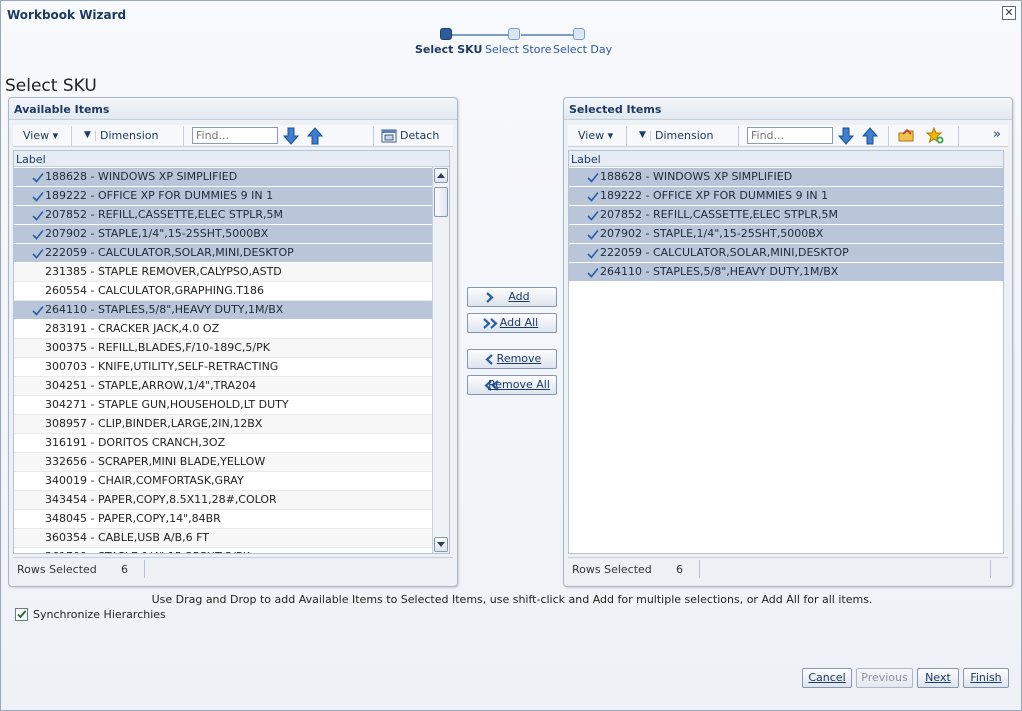 The width and height of the screenshot is (1022, 711). What do you see at coordinates (440, 360) in the screenshot?
I see `available-vertical-scrollbar` at bounding box center [440, 360].